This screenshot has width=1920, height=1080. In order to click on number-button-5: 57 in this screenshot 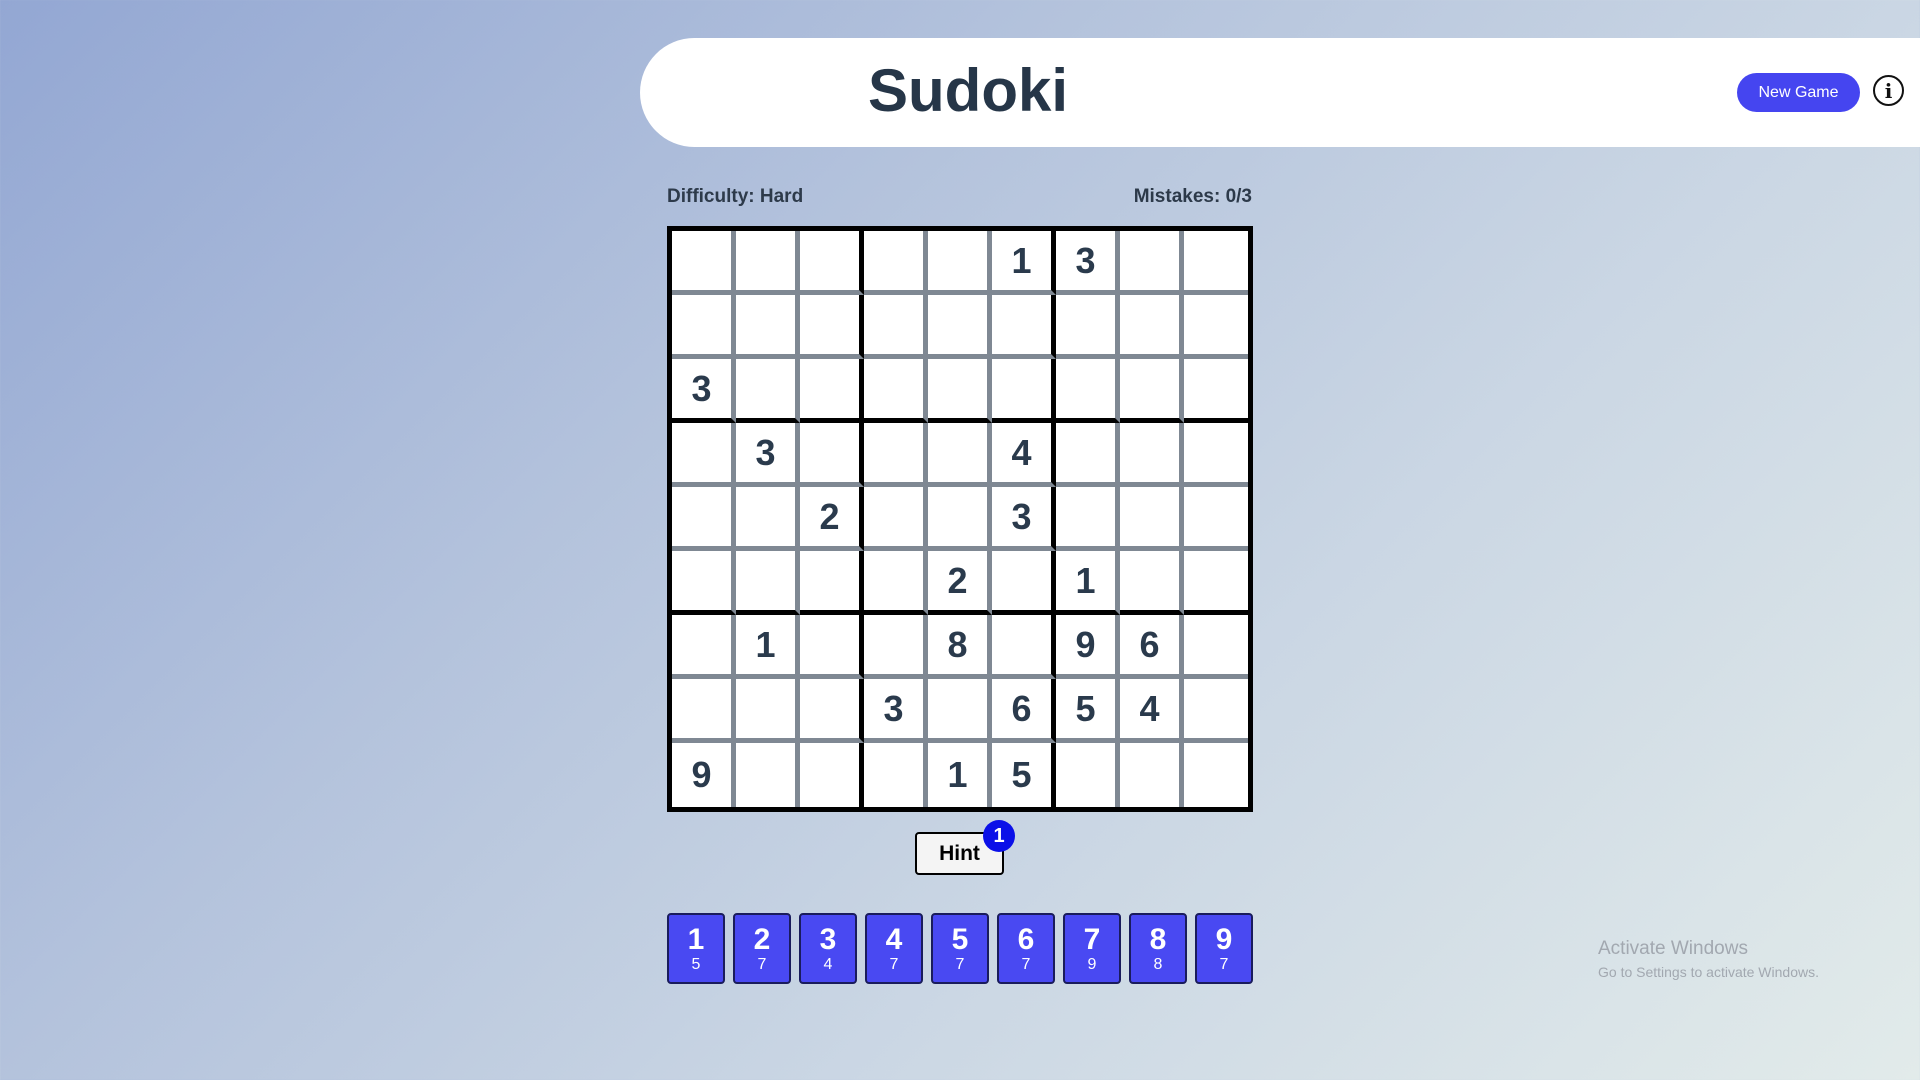, I will do `click(960, 948)`.